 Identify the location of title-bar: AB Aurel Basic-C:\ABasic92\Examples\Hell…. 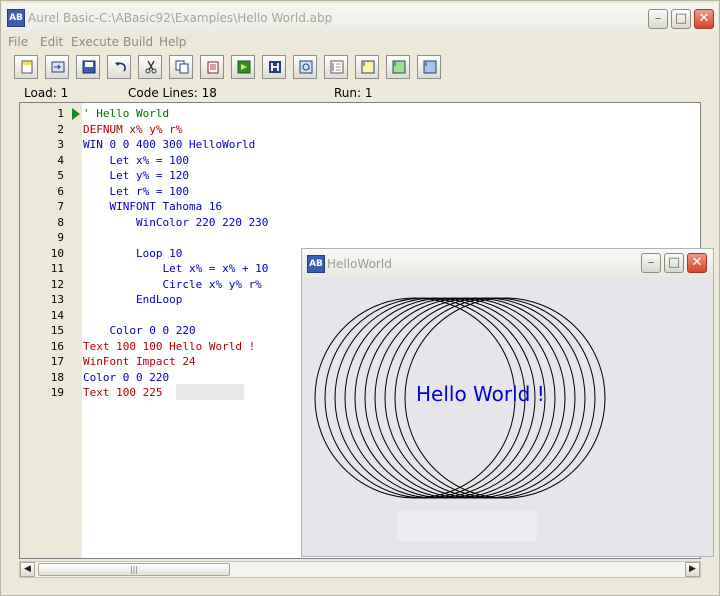
(360, 18).